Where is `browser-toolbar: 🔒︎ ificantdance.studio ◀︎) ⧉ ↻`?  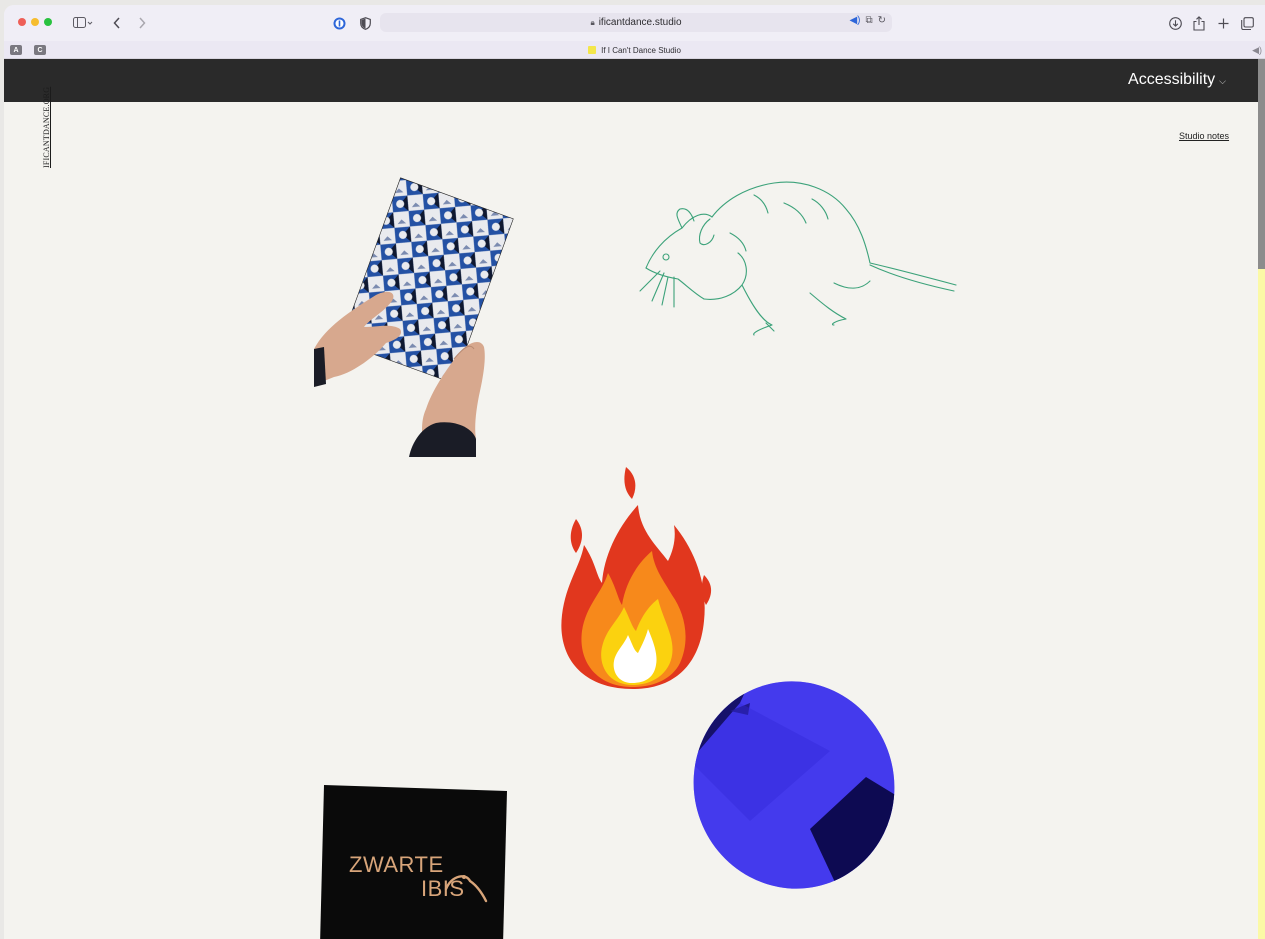 browser-toolbar: 🔒︎ ificantdance.studio ◀︎) ⧉ ↻ is located at coordinates (634, 23).